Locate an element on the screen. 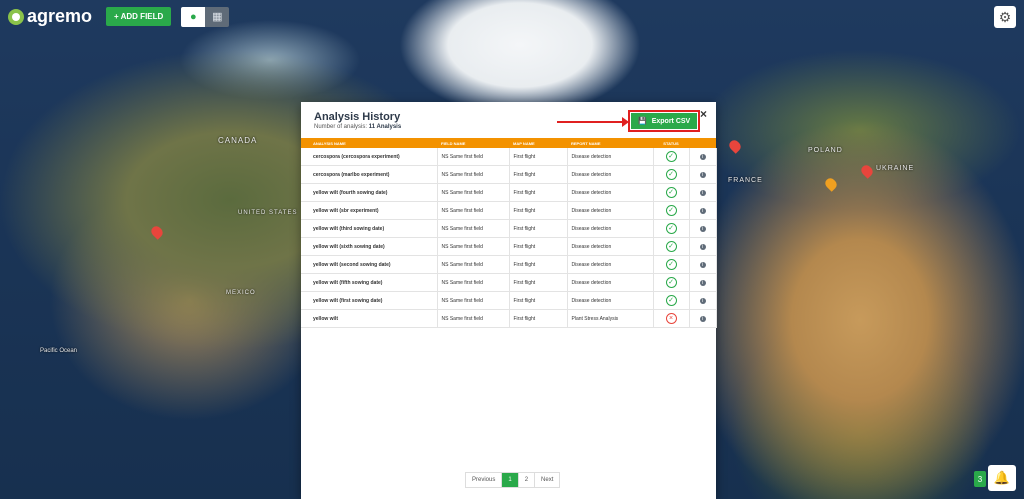 This screenshot has height=499, width=1024. map-label-poland: POLAND is located at coordinates (825, 150).